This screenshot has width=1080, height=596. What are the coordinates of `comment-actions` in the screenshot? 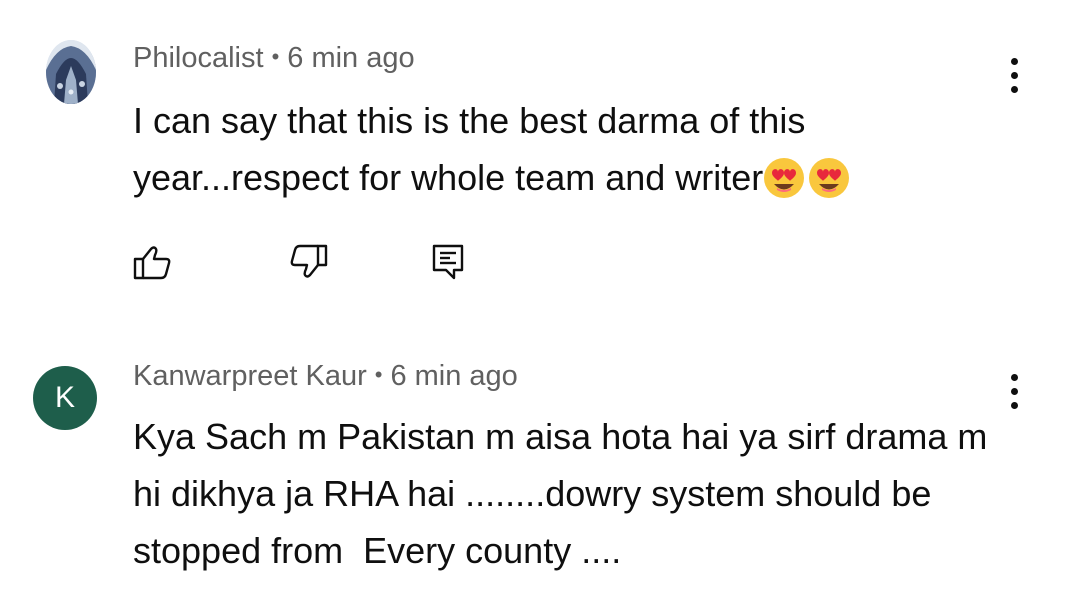 It's located at (330, 262).